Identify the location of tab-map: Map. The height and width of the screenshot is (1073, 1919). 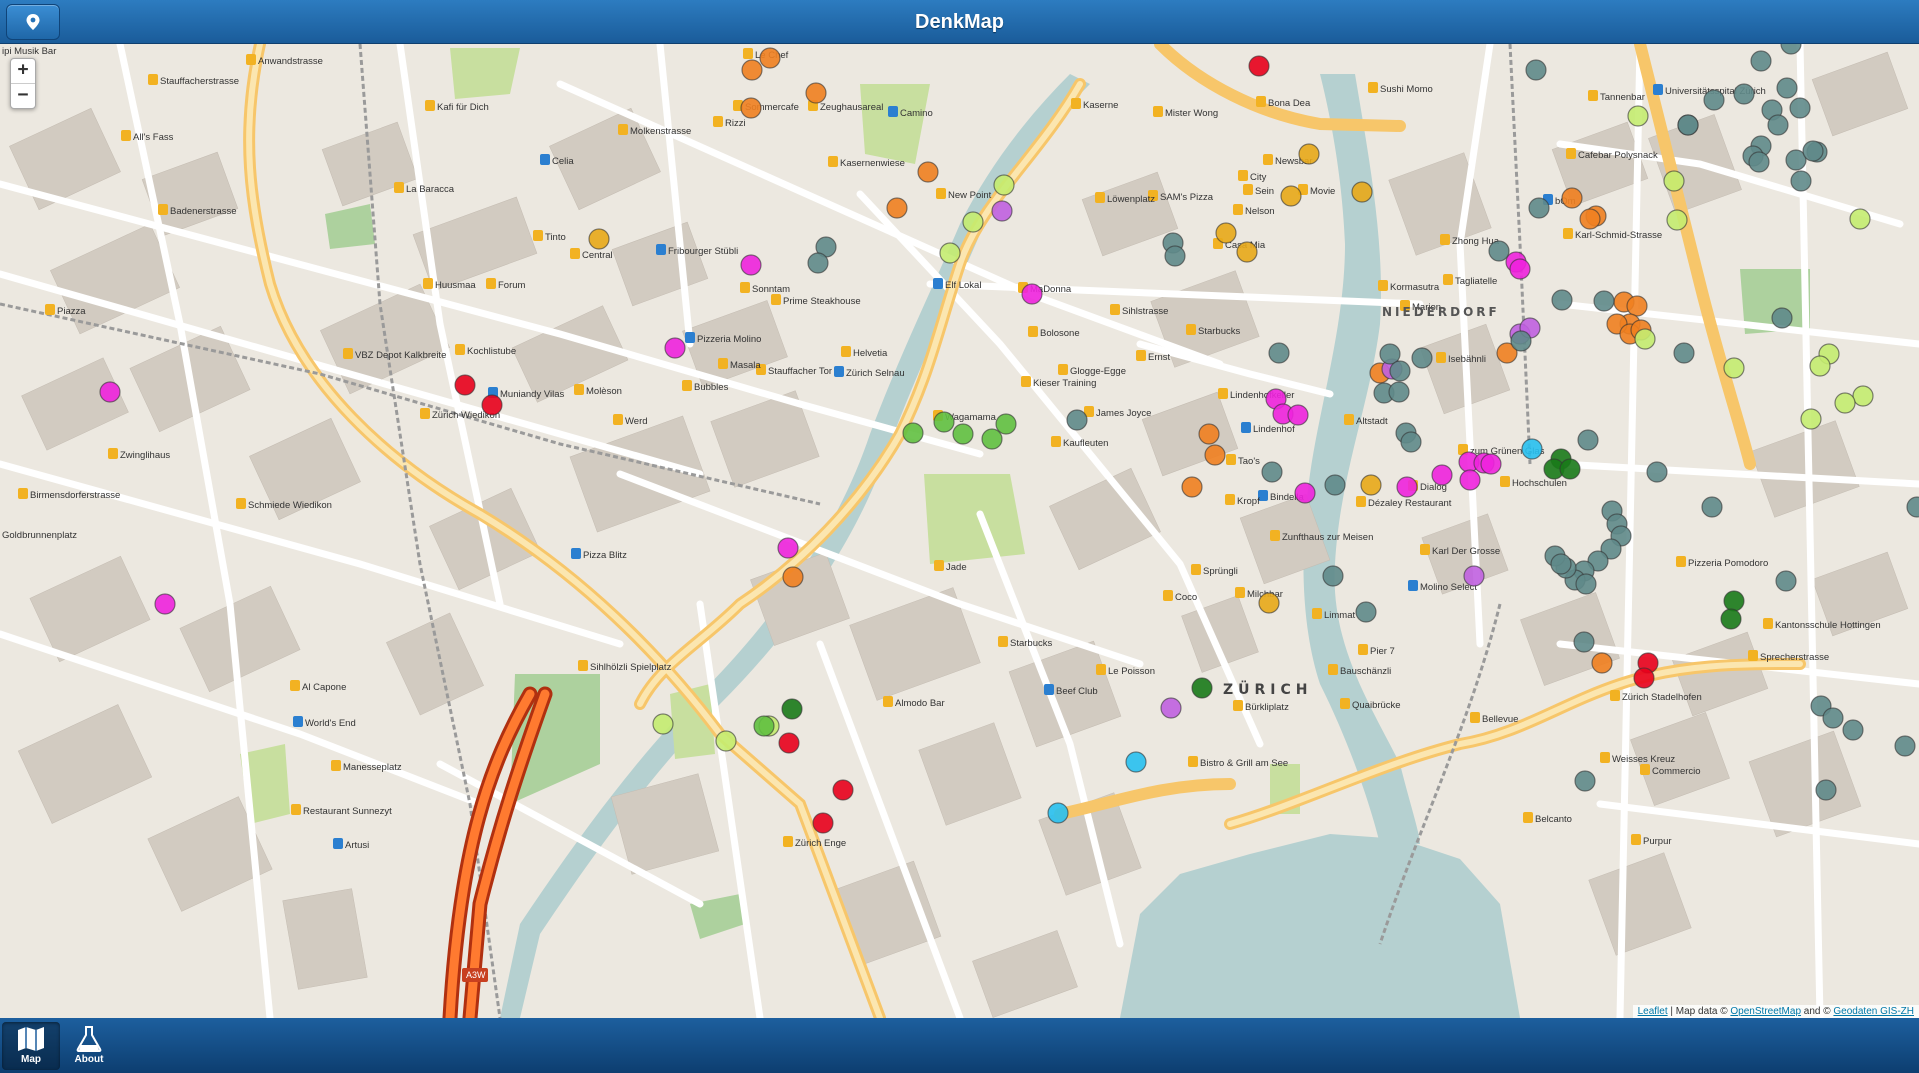
(31, 1046).